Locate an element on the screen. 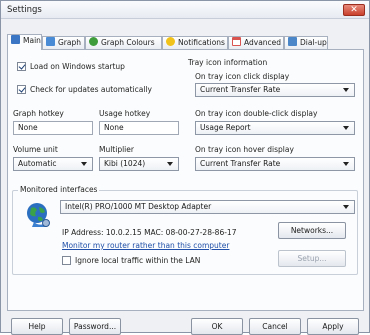 This screenshot has height=335, width=370. tab-graph-label: Graph is located at coordinates (70, 42).